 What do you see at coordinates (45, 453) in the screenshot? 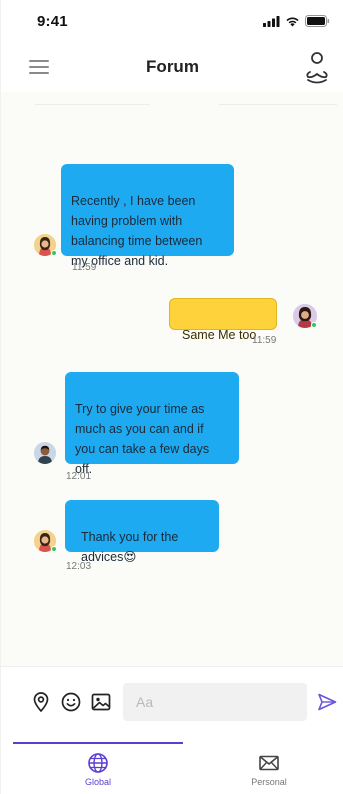
I see `avatar` at bounding box center [45, 453].